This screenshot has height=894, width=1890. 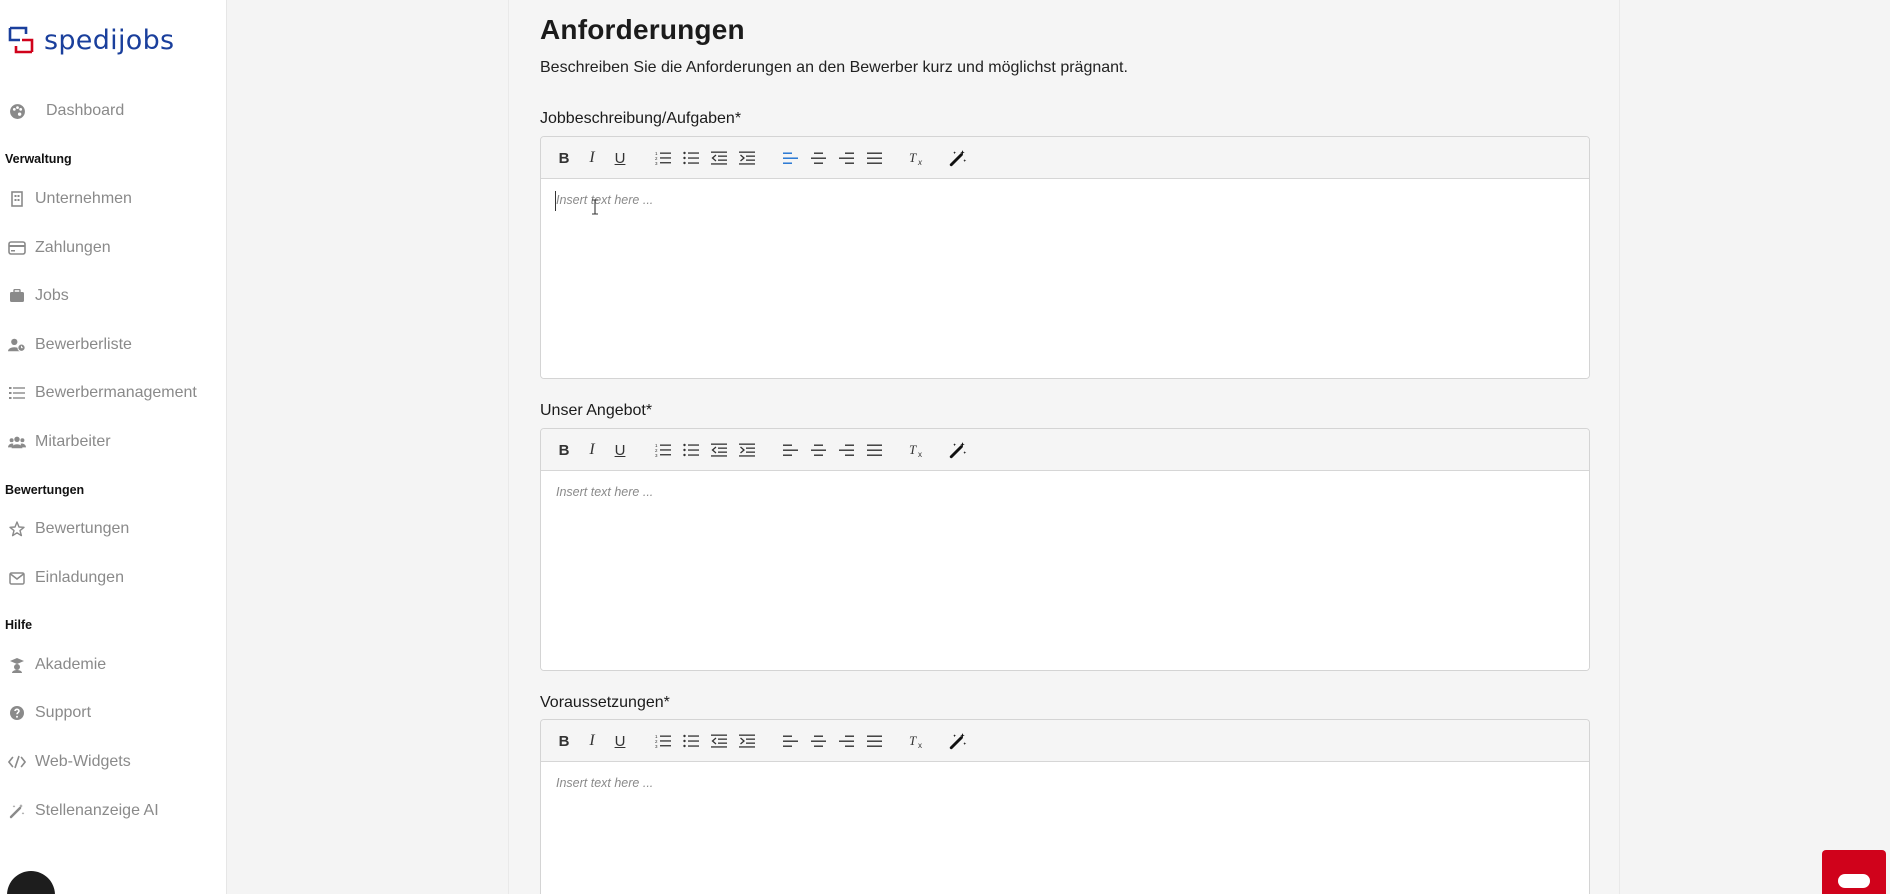 I want to click on bullet-list-icon, so click(x=691, y=741).